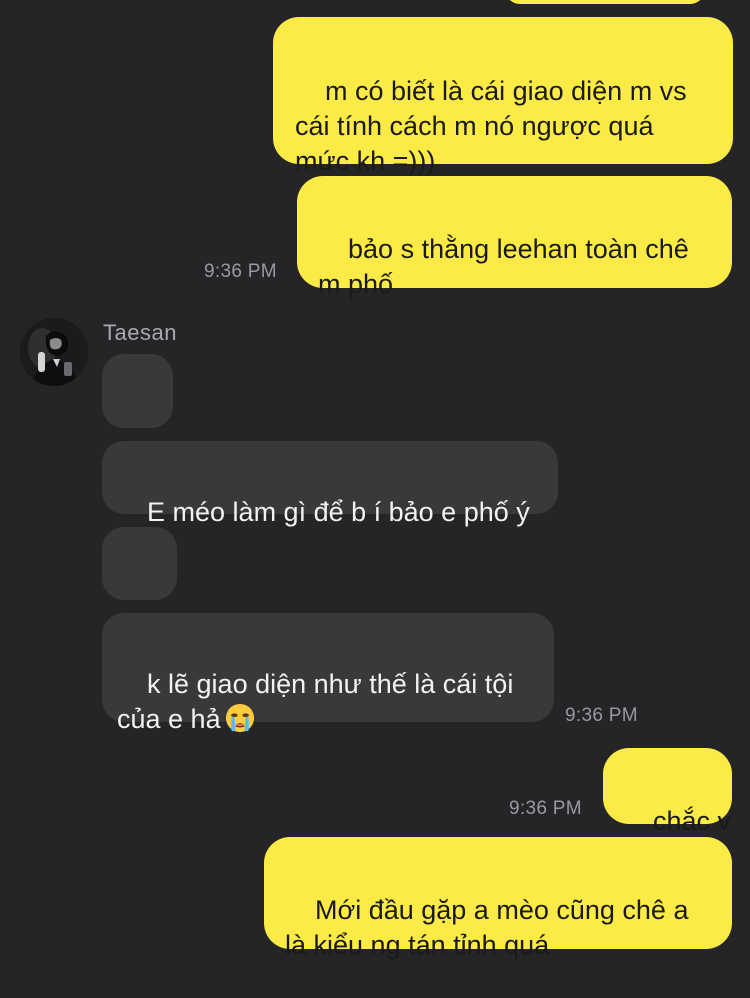 The image size is (750, 998). I want to click on message-bubble-outgoing: bảo s thằng leehan toàn chê m phố, so click(514, 237).